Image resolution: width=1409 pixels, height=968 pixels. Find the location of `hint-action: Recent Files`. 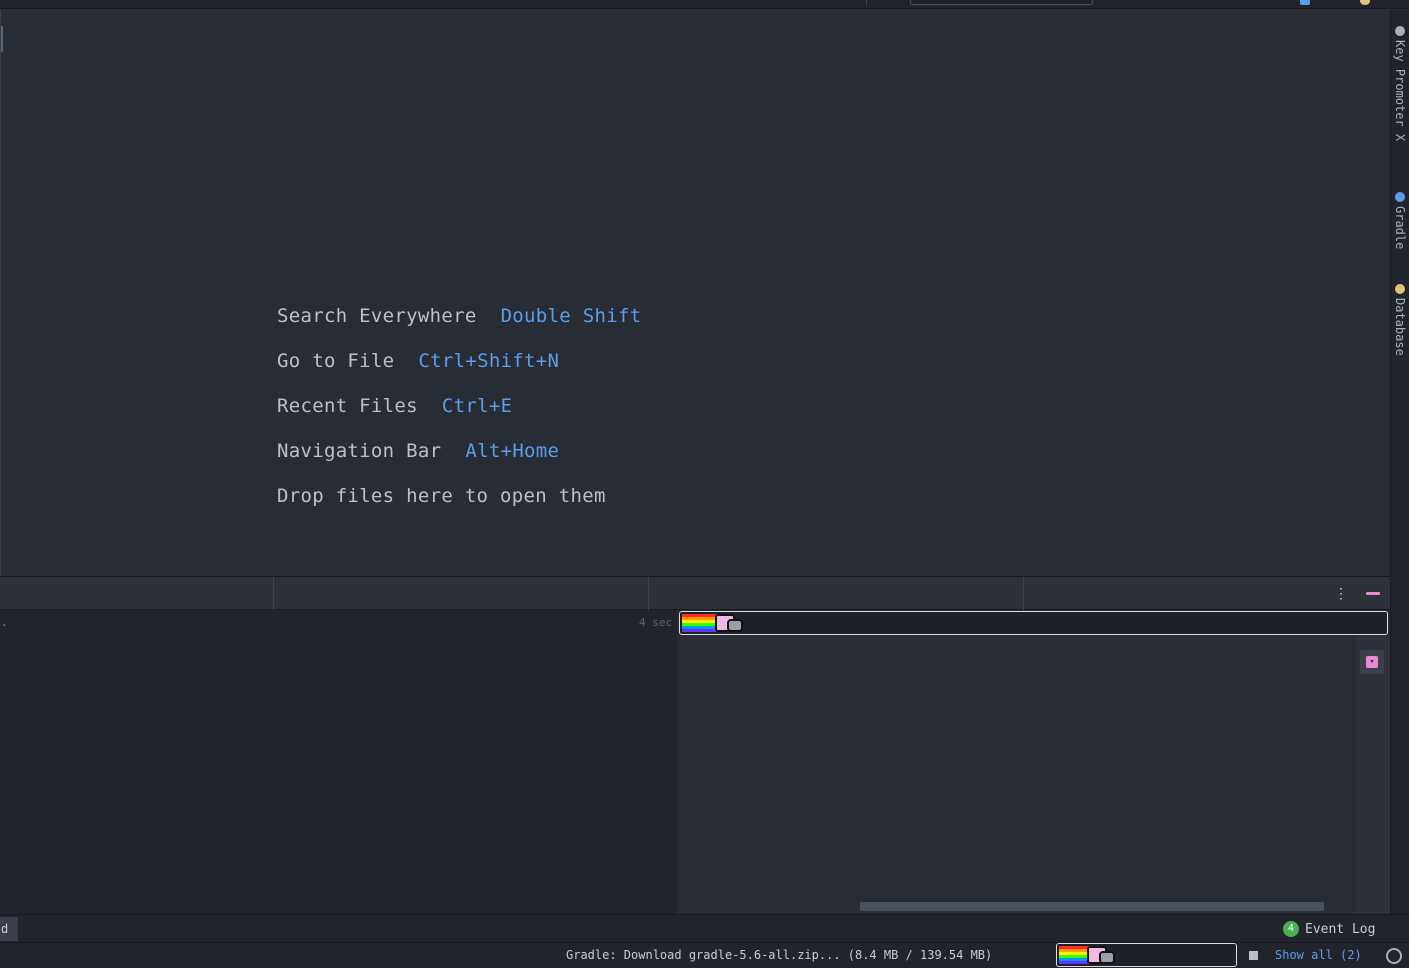

hint-action: Recent Files is located at coordinates (347, 406).